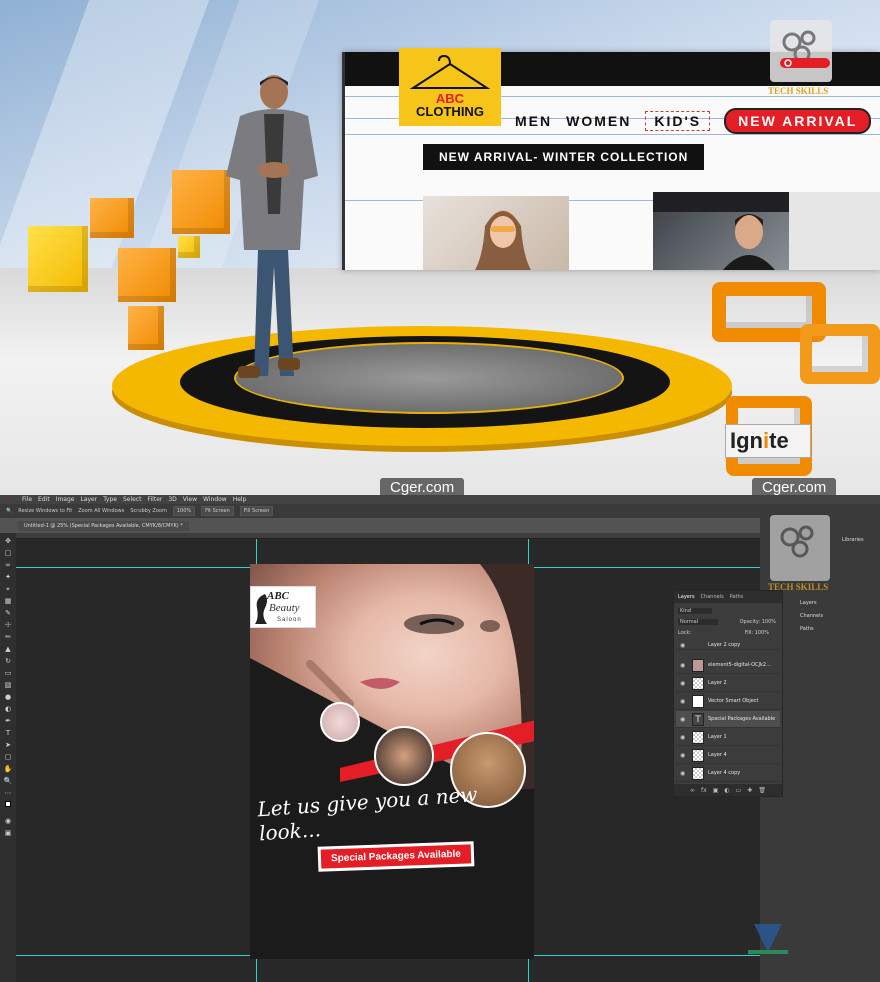 The height and width of the screenshot is (982, 880). Describe the element at coordinates (8, 673) in the screenshot. I see `eraser-tool-icon: ▭` at that location.